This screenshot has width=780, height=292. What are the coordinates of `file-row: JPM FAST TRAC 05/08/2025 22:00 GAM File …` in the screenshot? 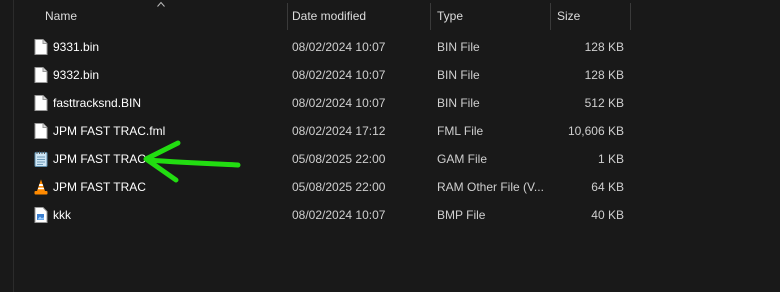 It's located at (330, 159).